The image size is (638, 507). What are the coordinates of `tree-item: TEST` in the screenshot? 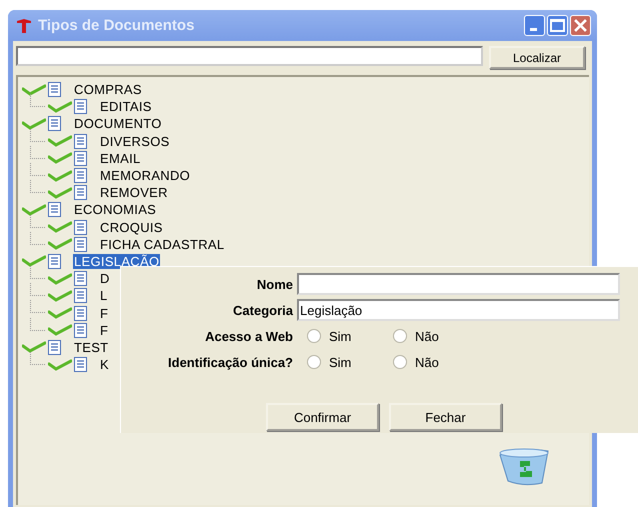 It's located at (91, 347).